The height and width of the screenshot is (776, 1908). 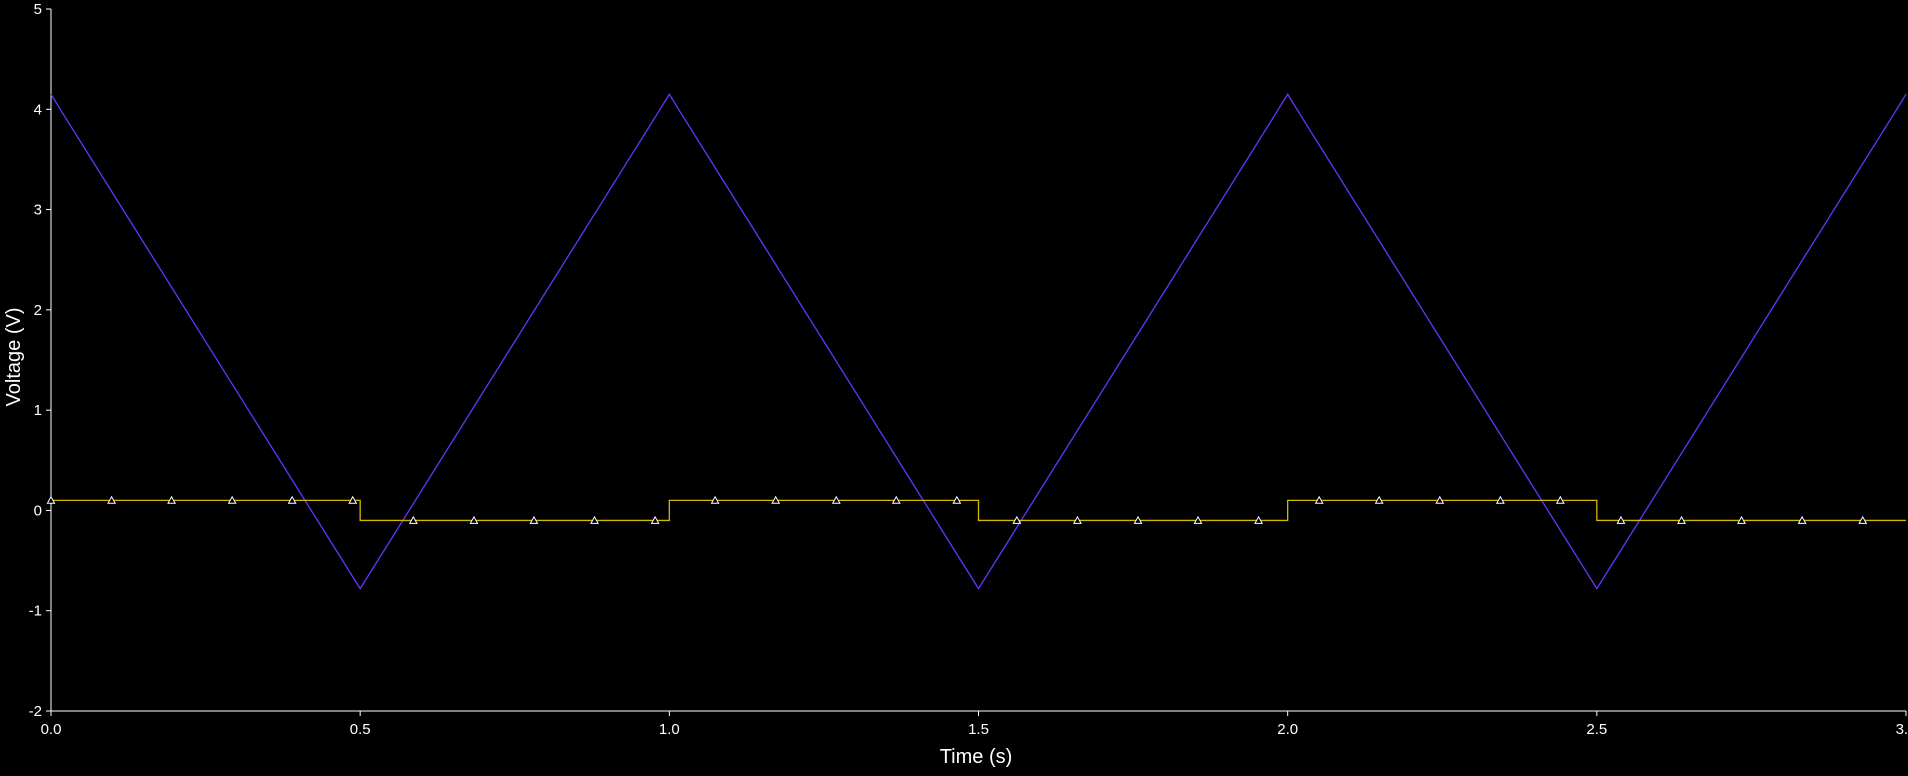 I want to click on x-tick-label: 3.0, so click(x=1902, y=729).